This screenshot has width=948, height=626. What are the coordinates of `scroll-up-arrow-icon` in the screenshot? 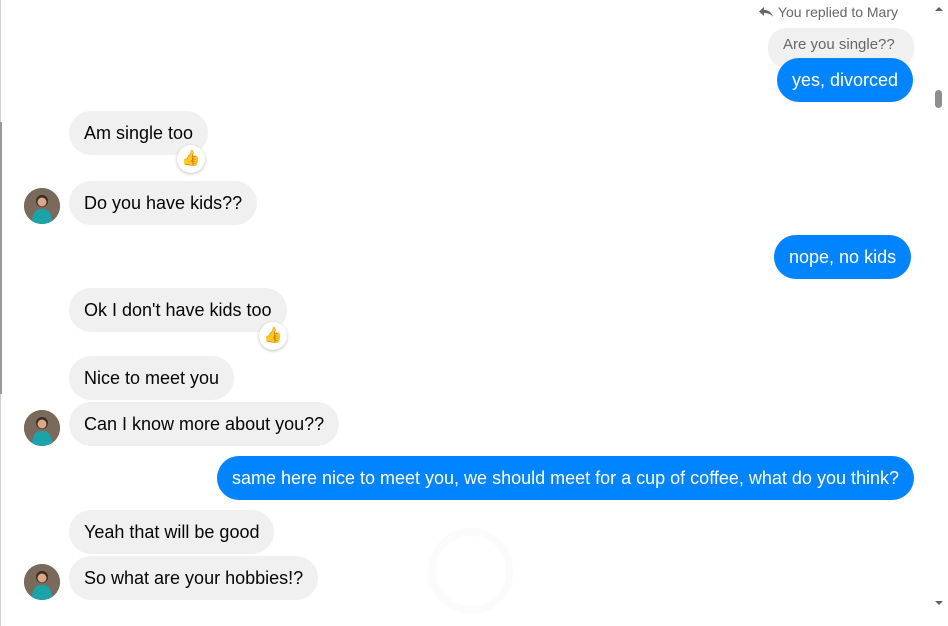 It's located at (939, 9).